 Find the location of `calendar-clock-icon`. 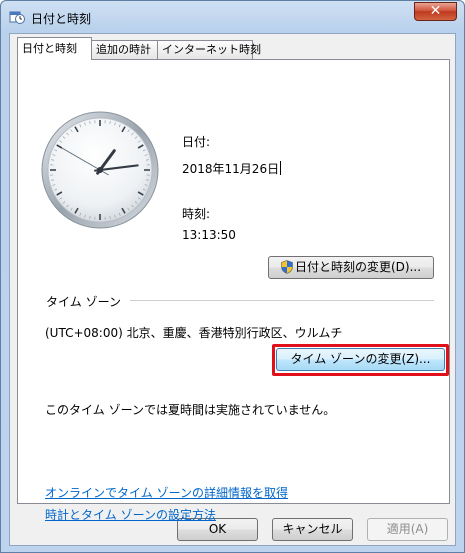

calendar-clock-icon is located at coordinates (17, 17).